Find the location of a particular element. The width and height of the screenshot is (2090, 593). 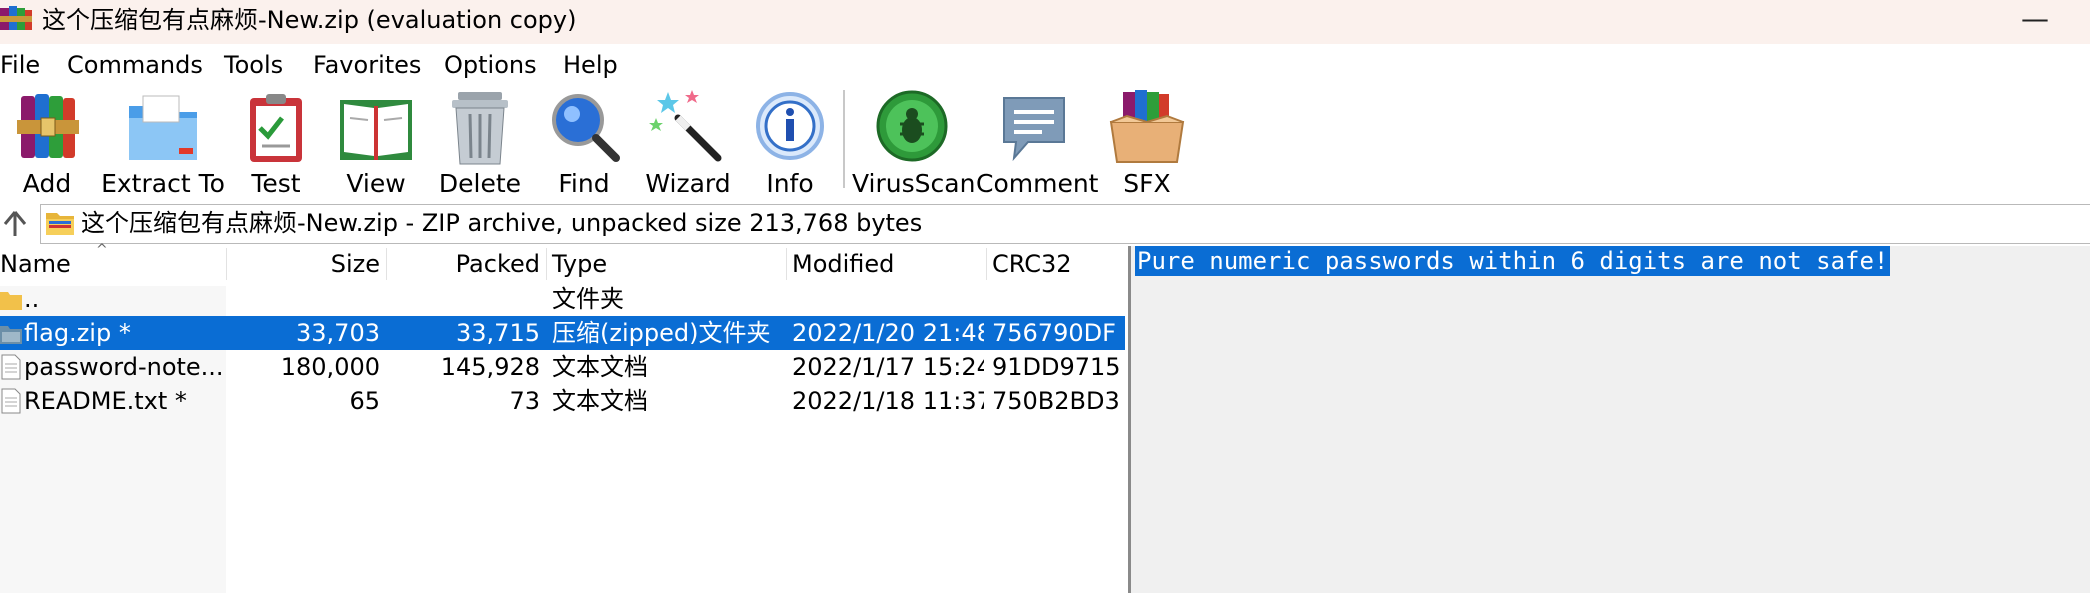

file-modified: 2022/1/20 21:48 is located at coordinates (888, 333).